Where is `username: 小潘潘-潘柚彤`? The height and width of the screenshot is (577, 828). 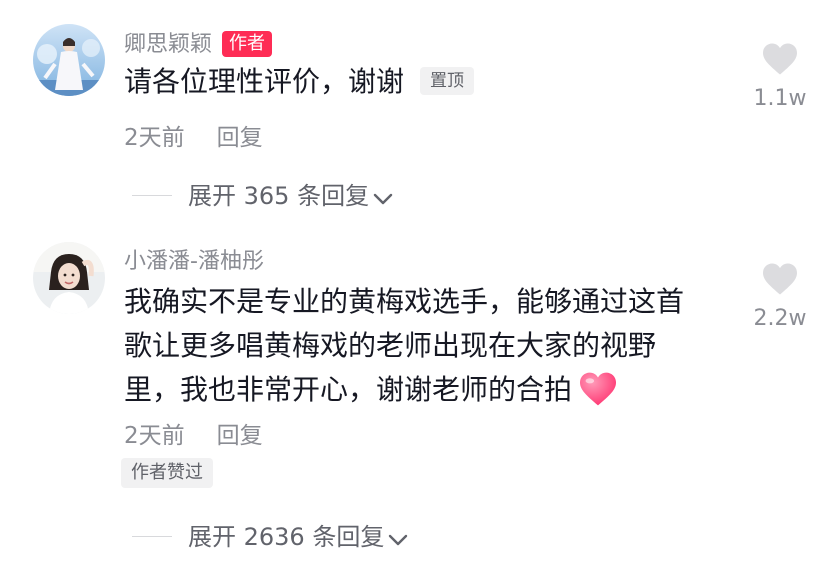 username: 小潘潘-潘柚彤 is located at coordinates (194, 259).